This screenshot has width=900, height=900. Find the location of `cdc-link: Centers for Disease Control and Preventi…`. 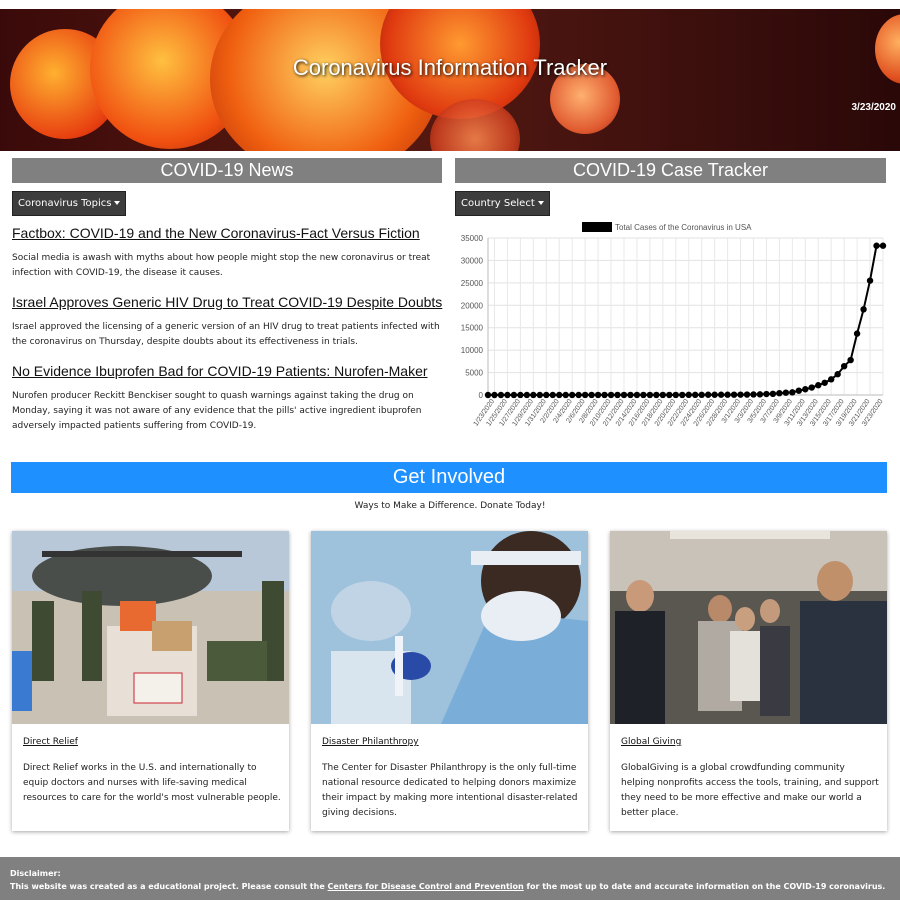

cdc-link: Centers for Disease Control and Preventi… is located at coordinates (426, 886).